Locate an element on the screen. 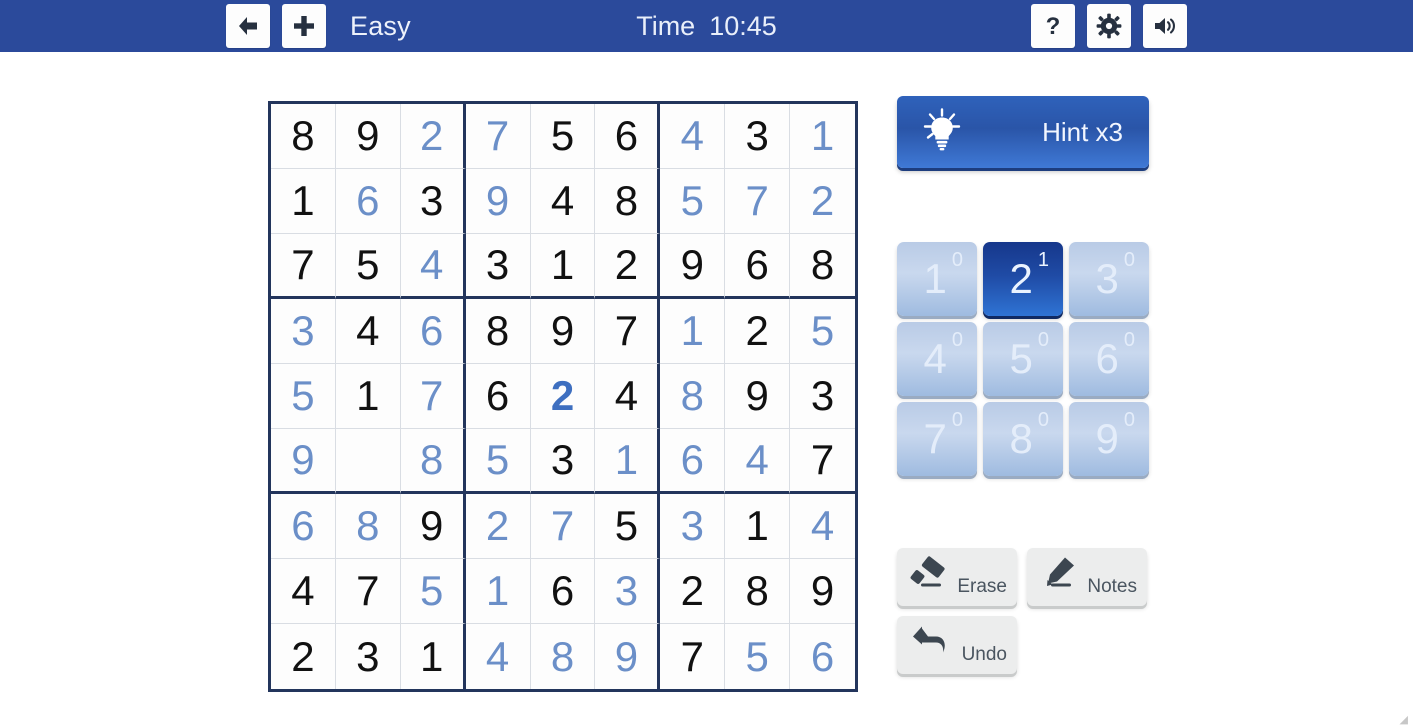 Image resolution: width=1413 pixels, height=728 pixels. sudoku-cell-r6c2 is located at coordinates (368, 461).